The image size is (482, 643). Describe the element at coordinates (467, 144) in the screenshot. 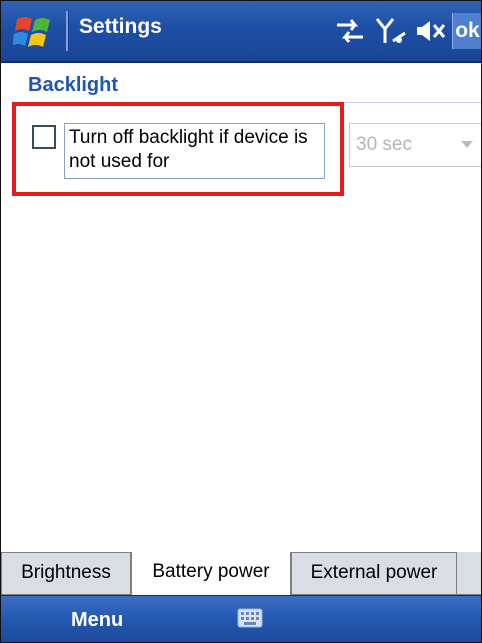

I see `chevron-down-icon` at that location.